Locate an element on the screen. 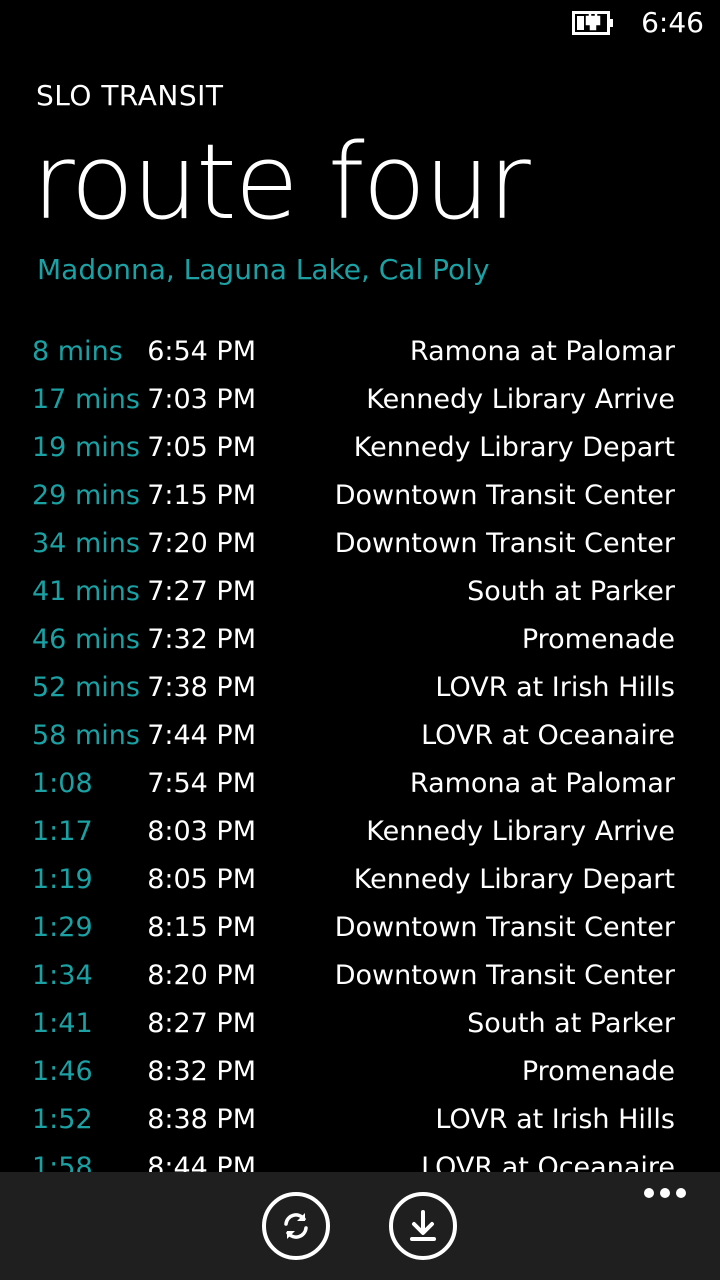 This screenshot has width=720, height=1280. eta: 1:29 is located at coordinates (62, 927).